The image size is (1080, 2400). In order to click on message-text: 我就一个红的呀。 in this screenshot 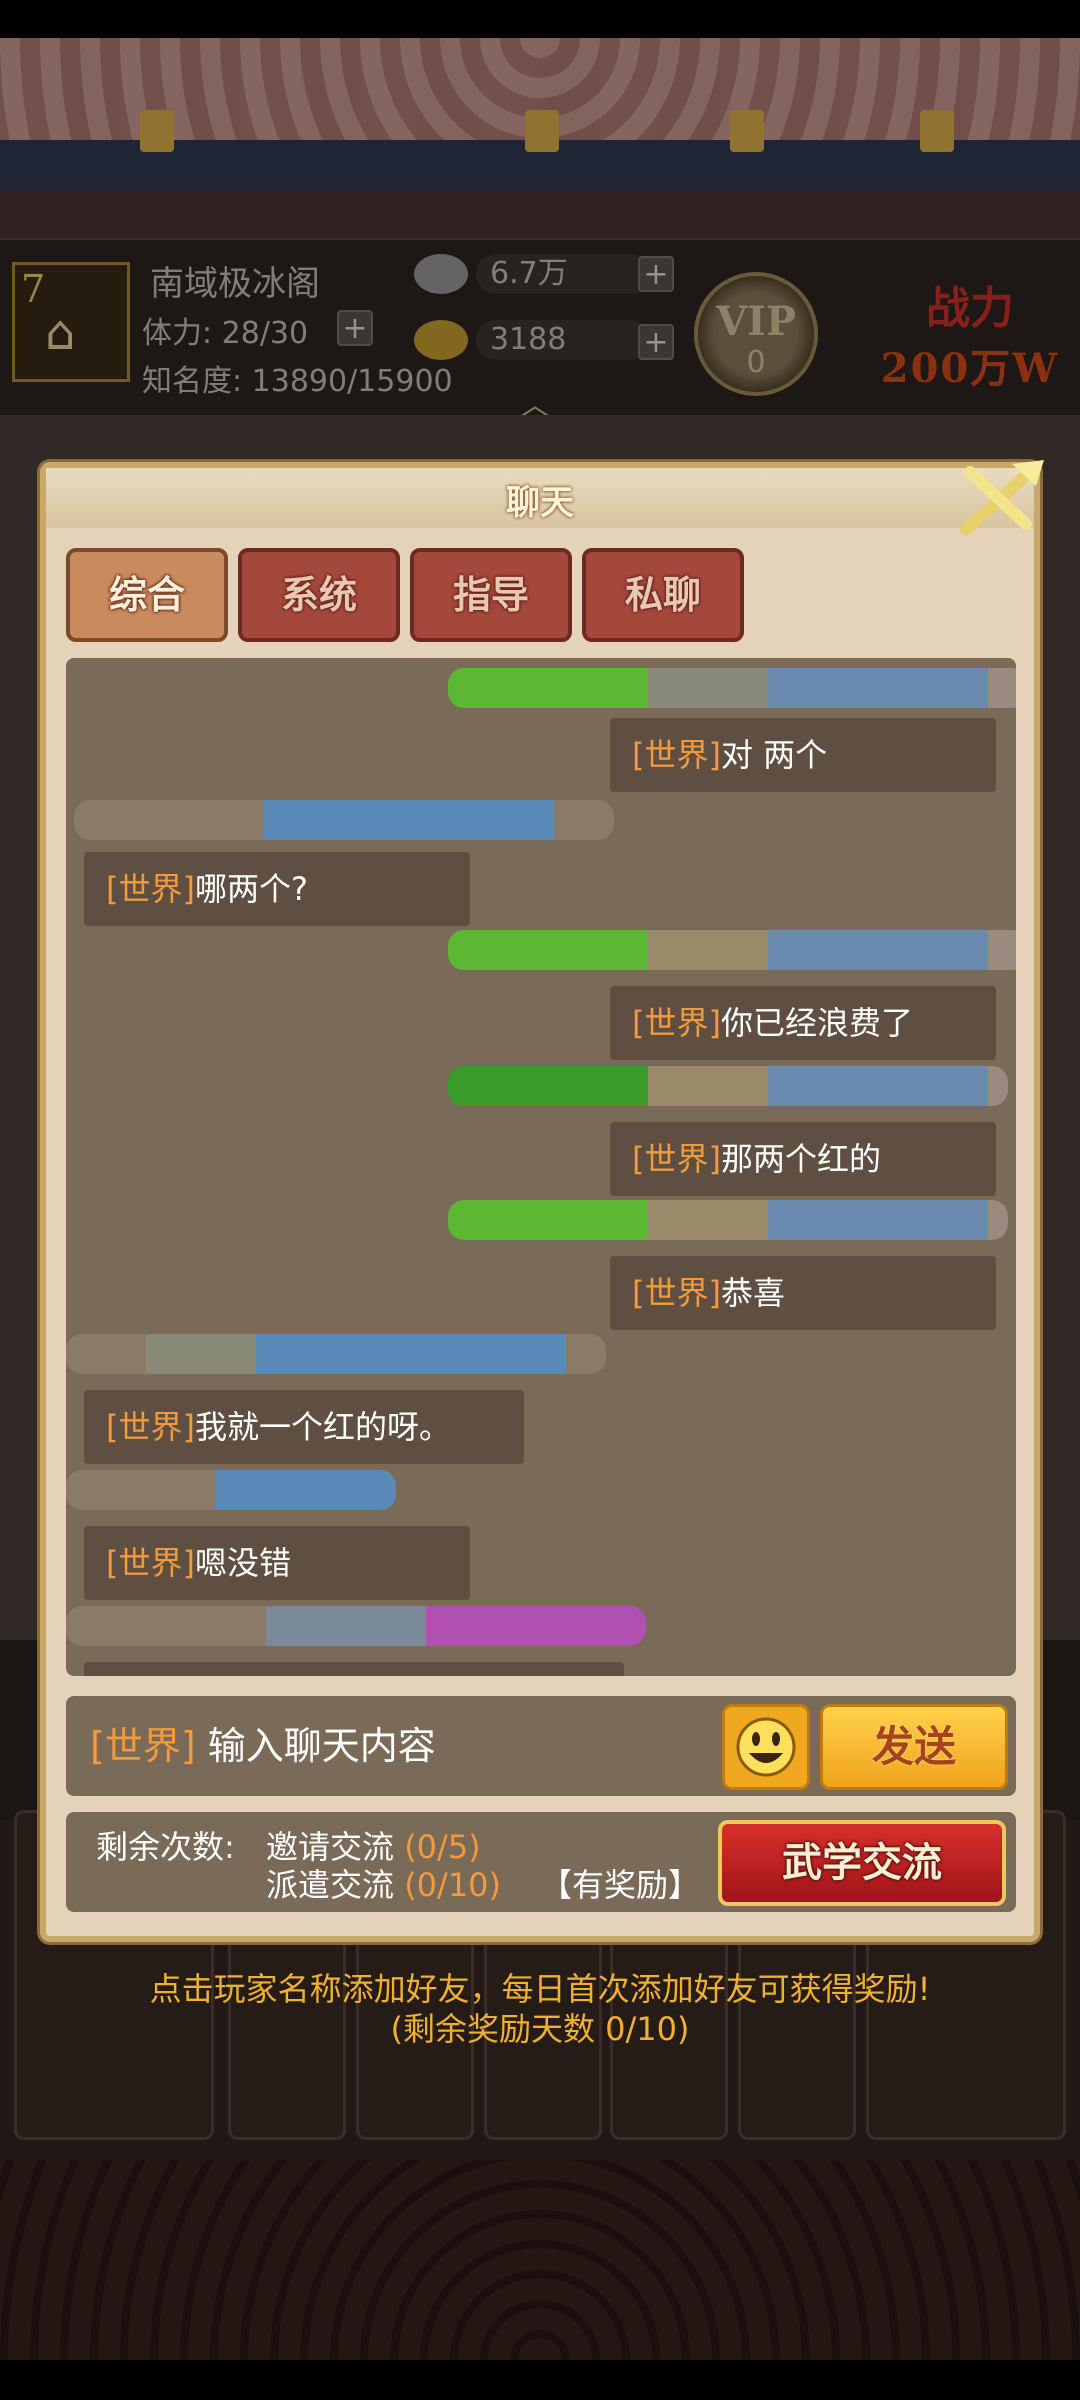, I will do `click(322, 1427)`.